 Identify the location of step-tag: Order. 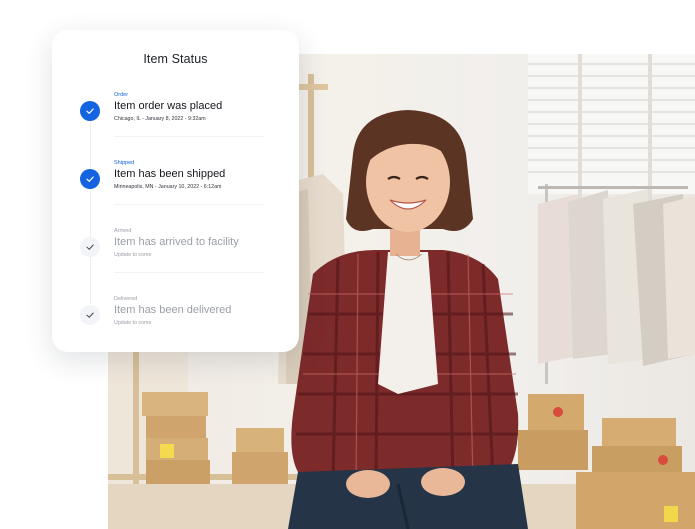
(121, 95).